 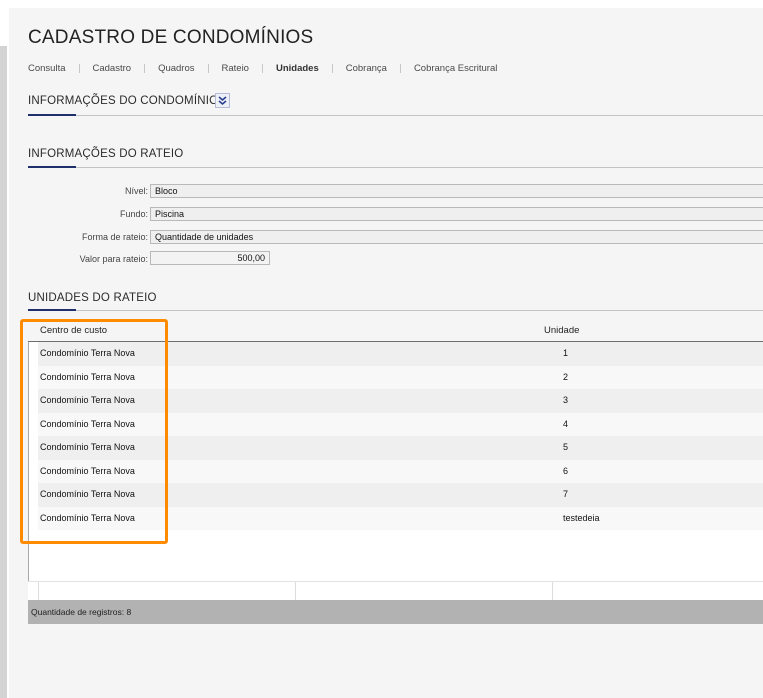 I want to click on forma-rateio-field: Quantidade de unidades, so click(x=456, y=237).